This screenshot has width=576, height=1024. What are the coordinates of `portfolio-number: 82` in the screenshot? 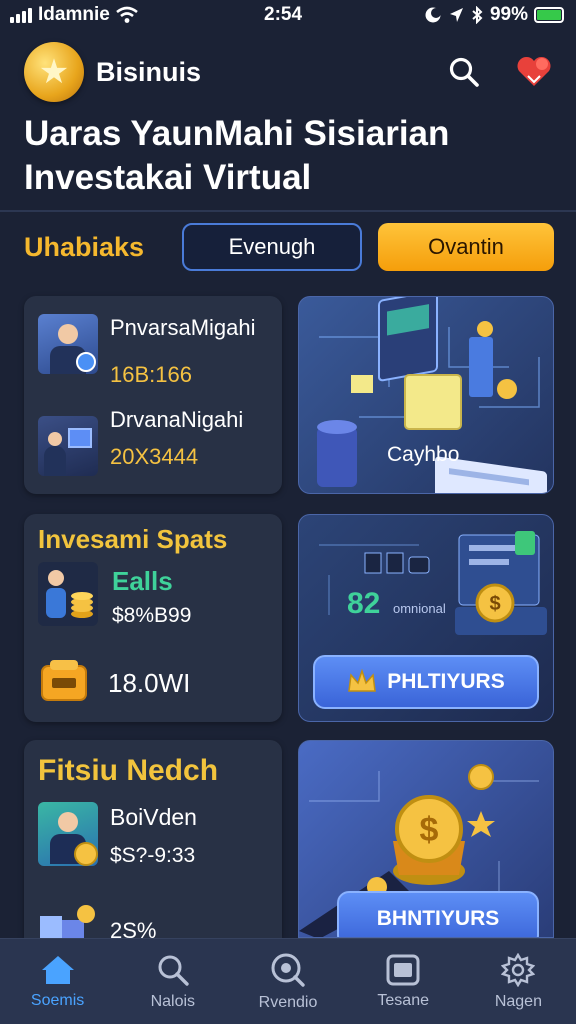 It's located at (364, 603).